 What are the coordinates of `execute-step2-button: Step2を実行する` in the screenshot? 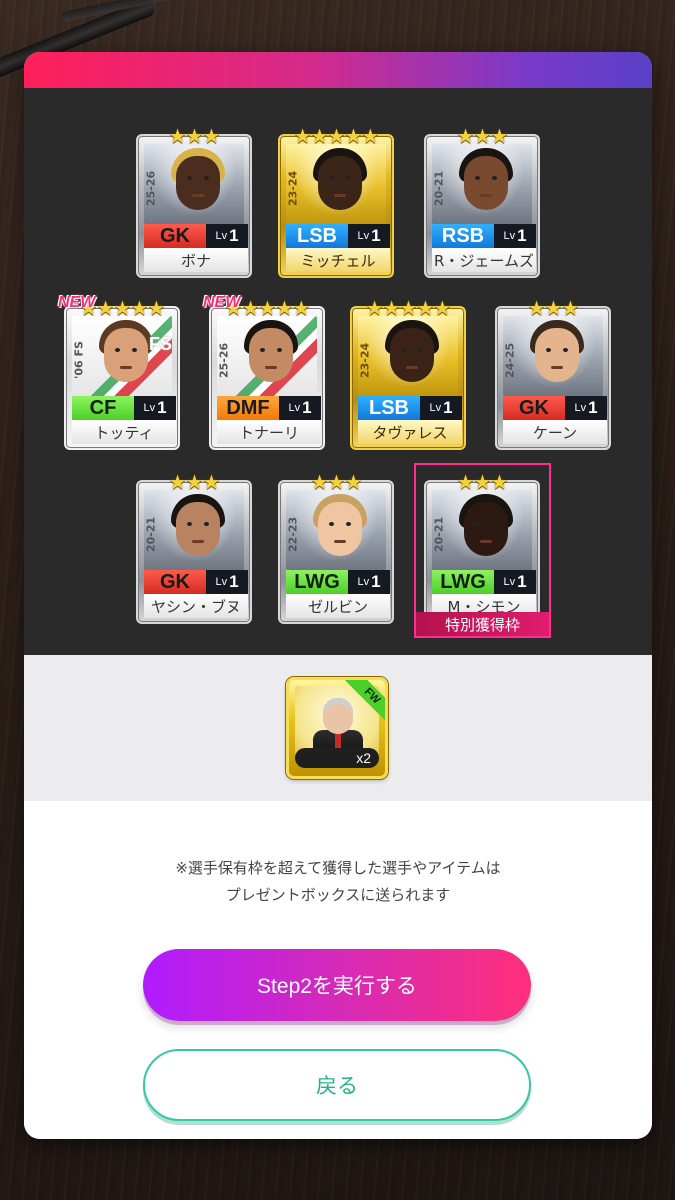 It's located at (337, 985).